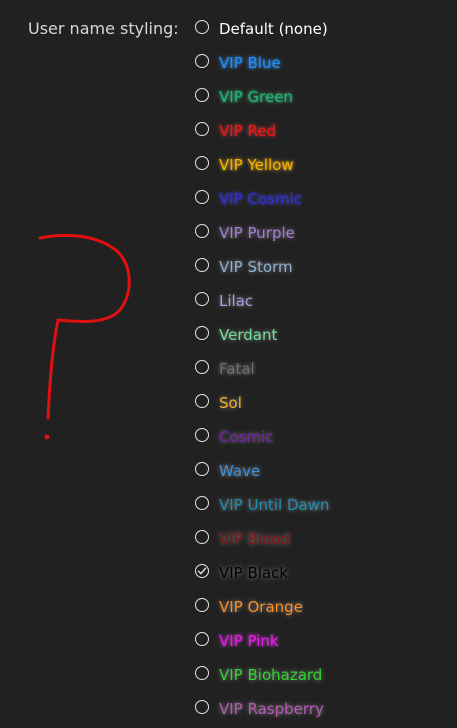 The image size is (457, 728). What do you see at coordinates (325, 165) in the screenshot?
I see `radio-option-vip-yellow: VIP Yellow` at bounding box center [325, 165].